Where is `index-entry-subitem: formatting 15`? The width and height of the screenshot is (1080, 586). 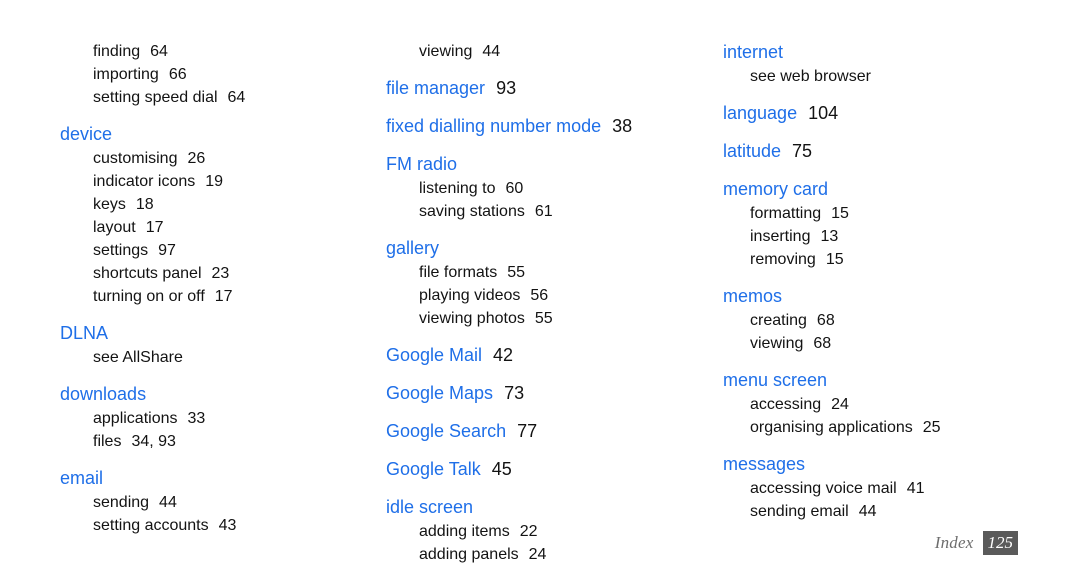
index-entry-subitem: formatting 15 is located at coordinates (901, 213).